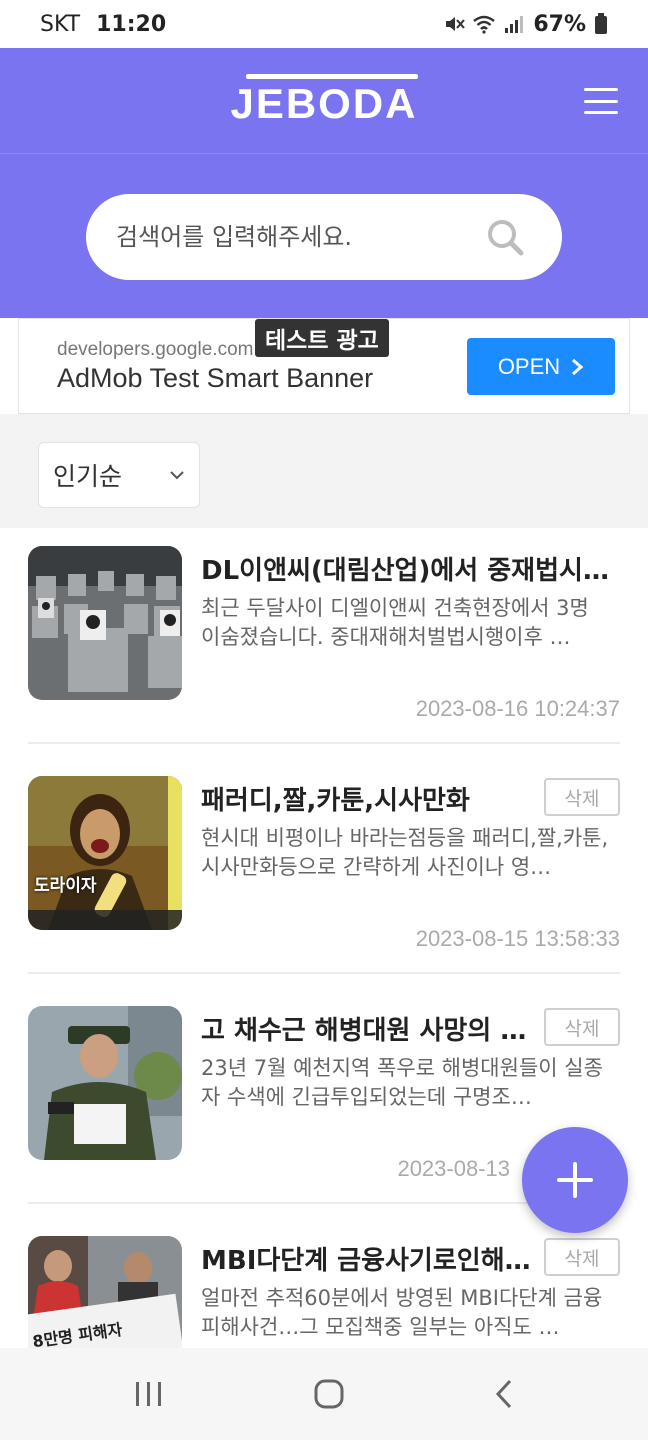 This screenshot has height=1440, width=648. What do you see at coordinates (155, 349) in the screenshot?
I see `ad-url: developers.google.com` at bounding box center [155, 349].